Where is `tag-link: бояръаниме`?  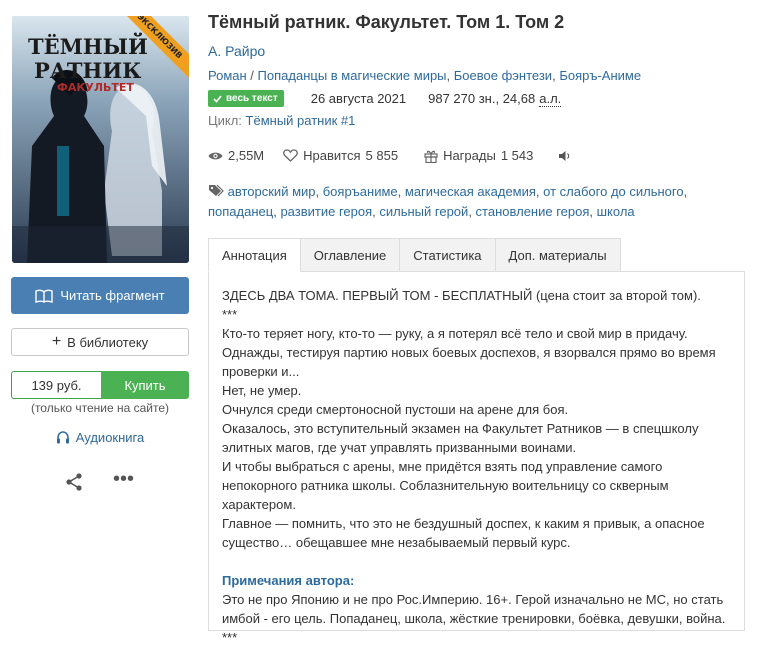 tag-link: бояръаниме is located at coordinates (360, 191).